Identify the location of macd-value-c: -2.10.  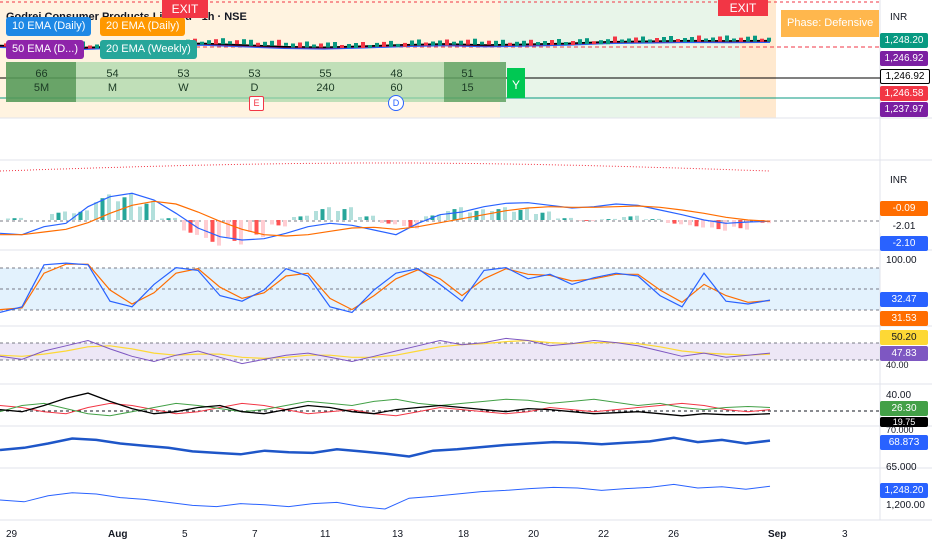
(904, 243).